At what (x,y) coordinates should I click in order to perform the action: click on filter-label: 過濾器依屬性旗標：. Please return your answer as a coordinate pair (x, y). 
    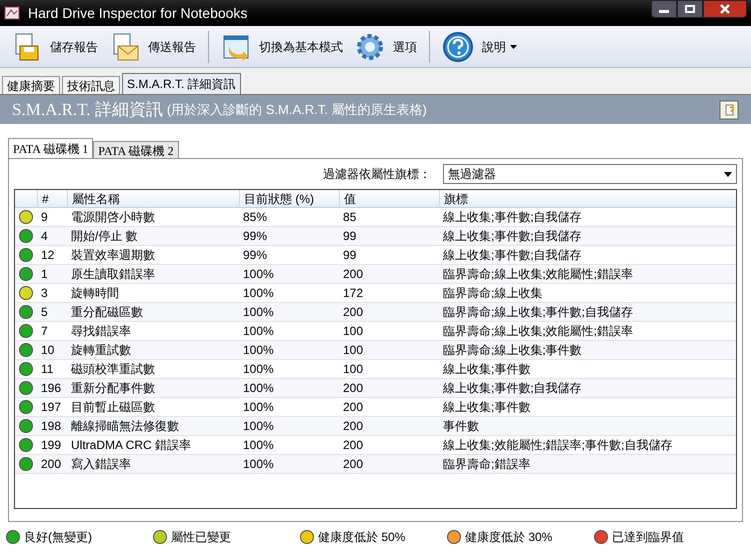
    Looking at the image, I should click on (377, 174).